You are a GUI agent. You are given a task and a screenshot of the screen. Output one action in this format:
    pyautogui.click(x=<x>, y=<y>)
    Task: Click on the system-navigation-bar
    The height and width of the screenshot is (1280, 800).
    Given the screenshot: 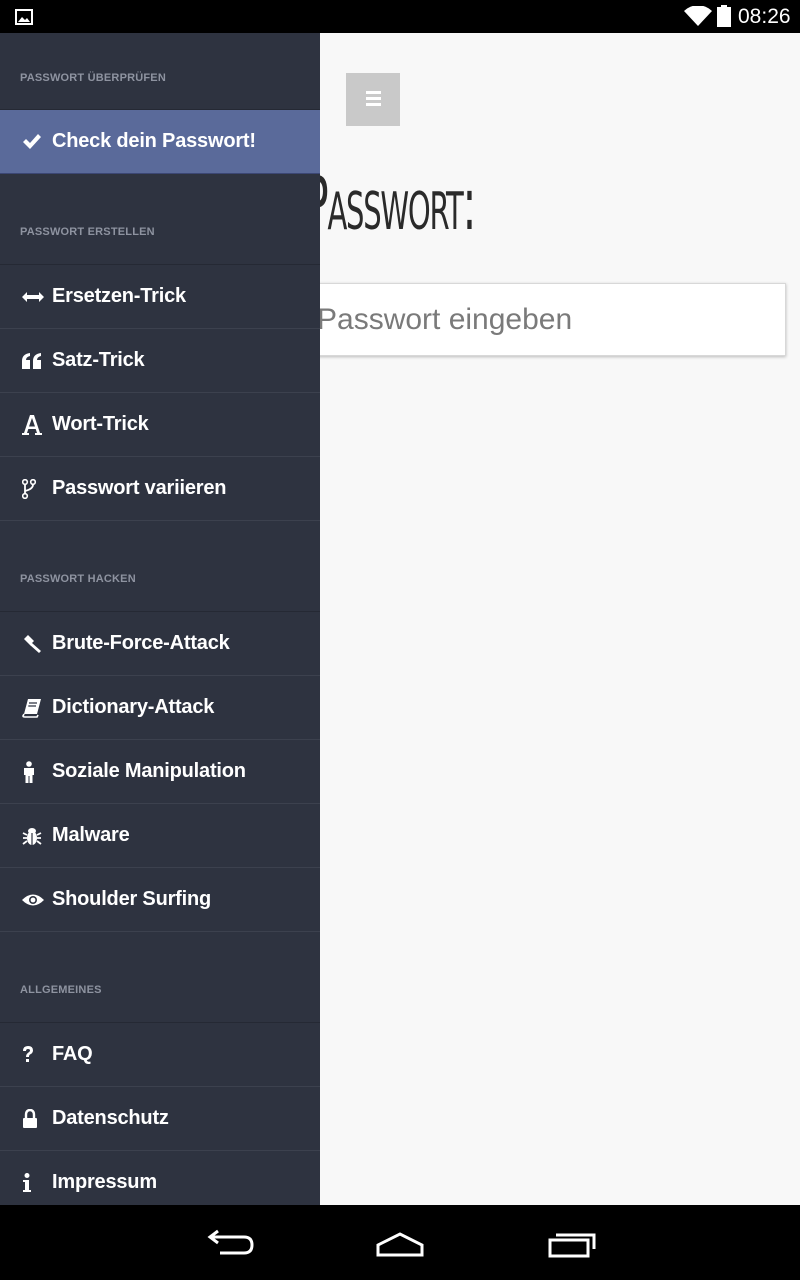 What is the action you would take?
    pyautogui.click(x=400, y=1242)
    